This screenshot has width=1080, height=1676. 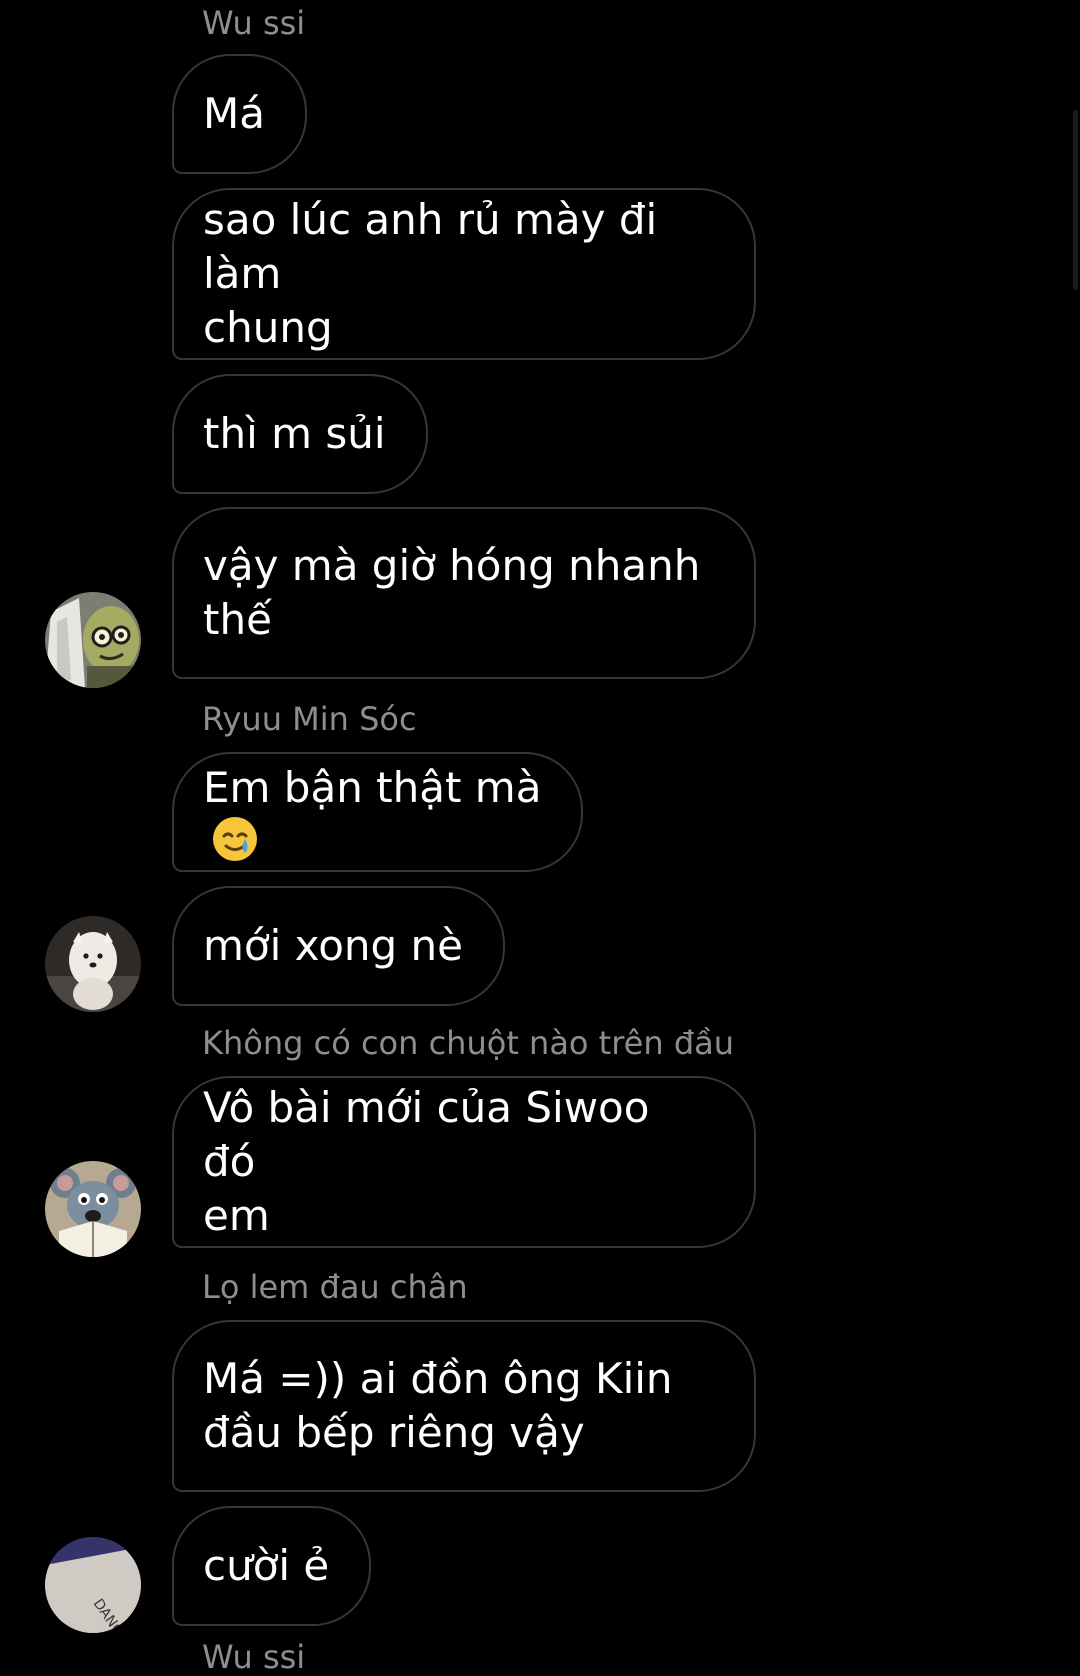 I want to click on sender-name: Wu ssi, so click(x=254, y=23).